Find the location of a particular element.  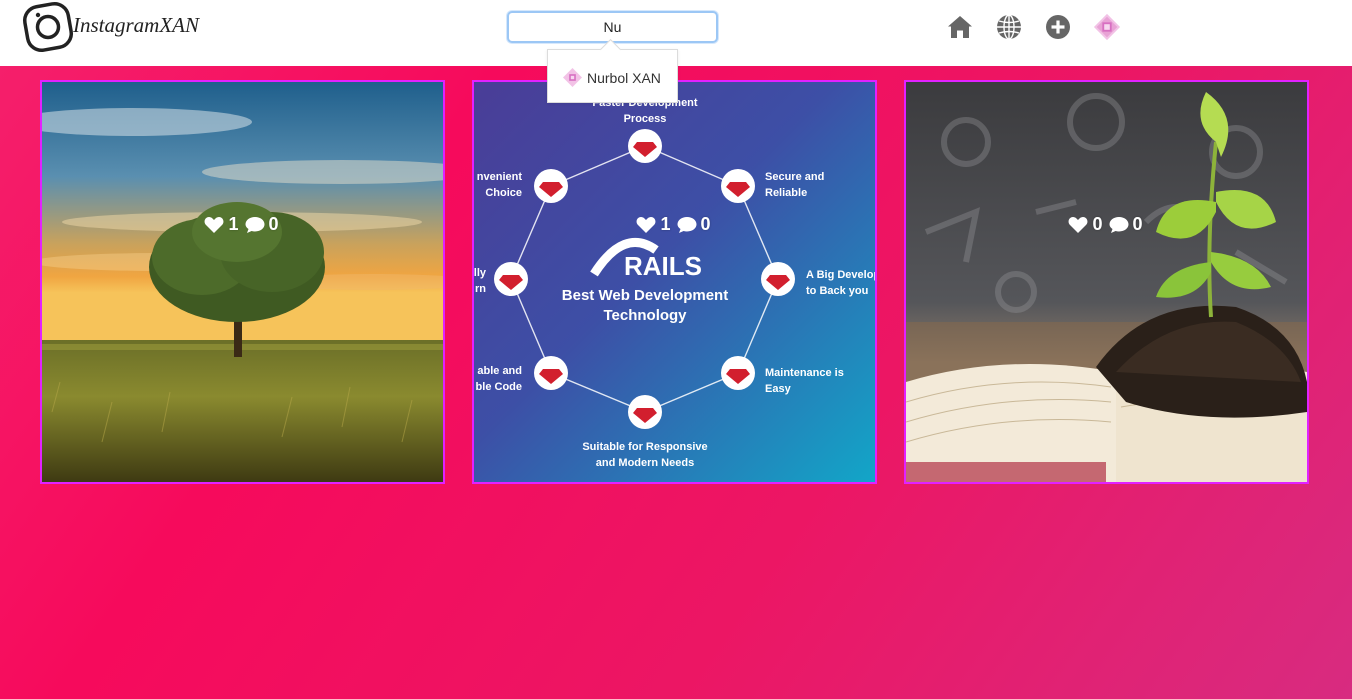

graphic-title-line1: Best Web Development is located at coordinates (645, 295).